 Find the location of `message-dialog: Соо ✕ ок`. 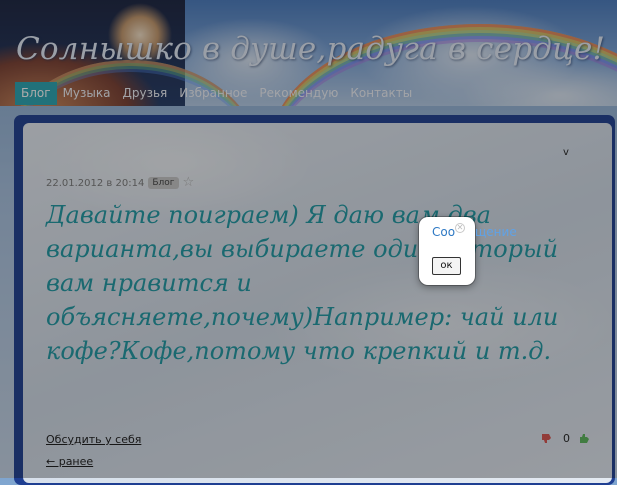

message-dialog: Соо ✕ ок is located at coordinates (447, 251).